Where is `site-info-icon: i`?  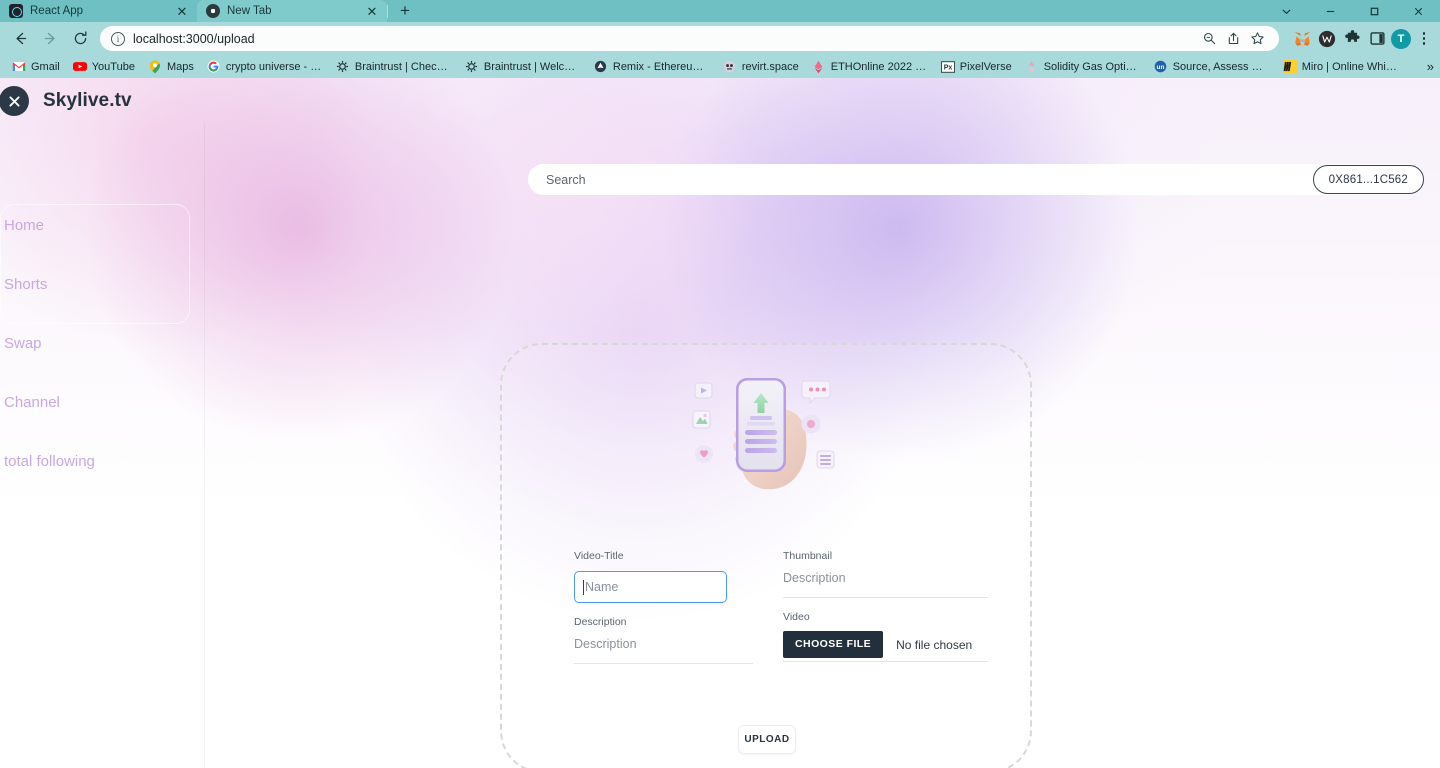
site-info-icon: i is located at coordinates (118, 38).